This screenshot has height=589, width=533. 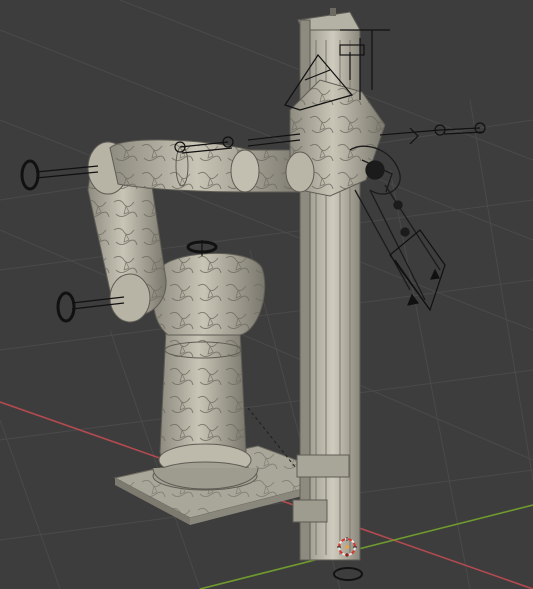 I want to click on rail-bottom-ring, so click(x=348, y=574).